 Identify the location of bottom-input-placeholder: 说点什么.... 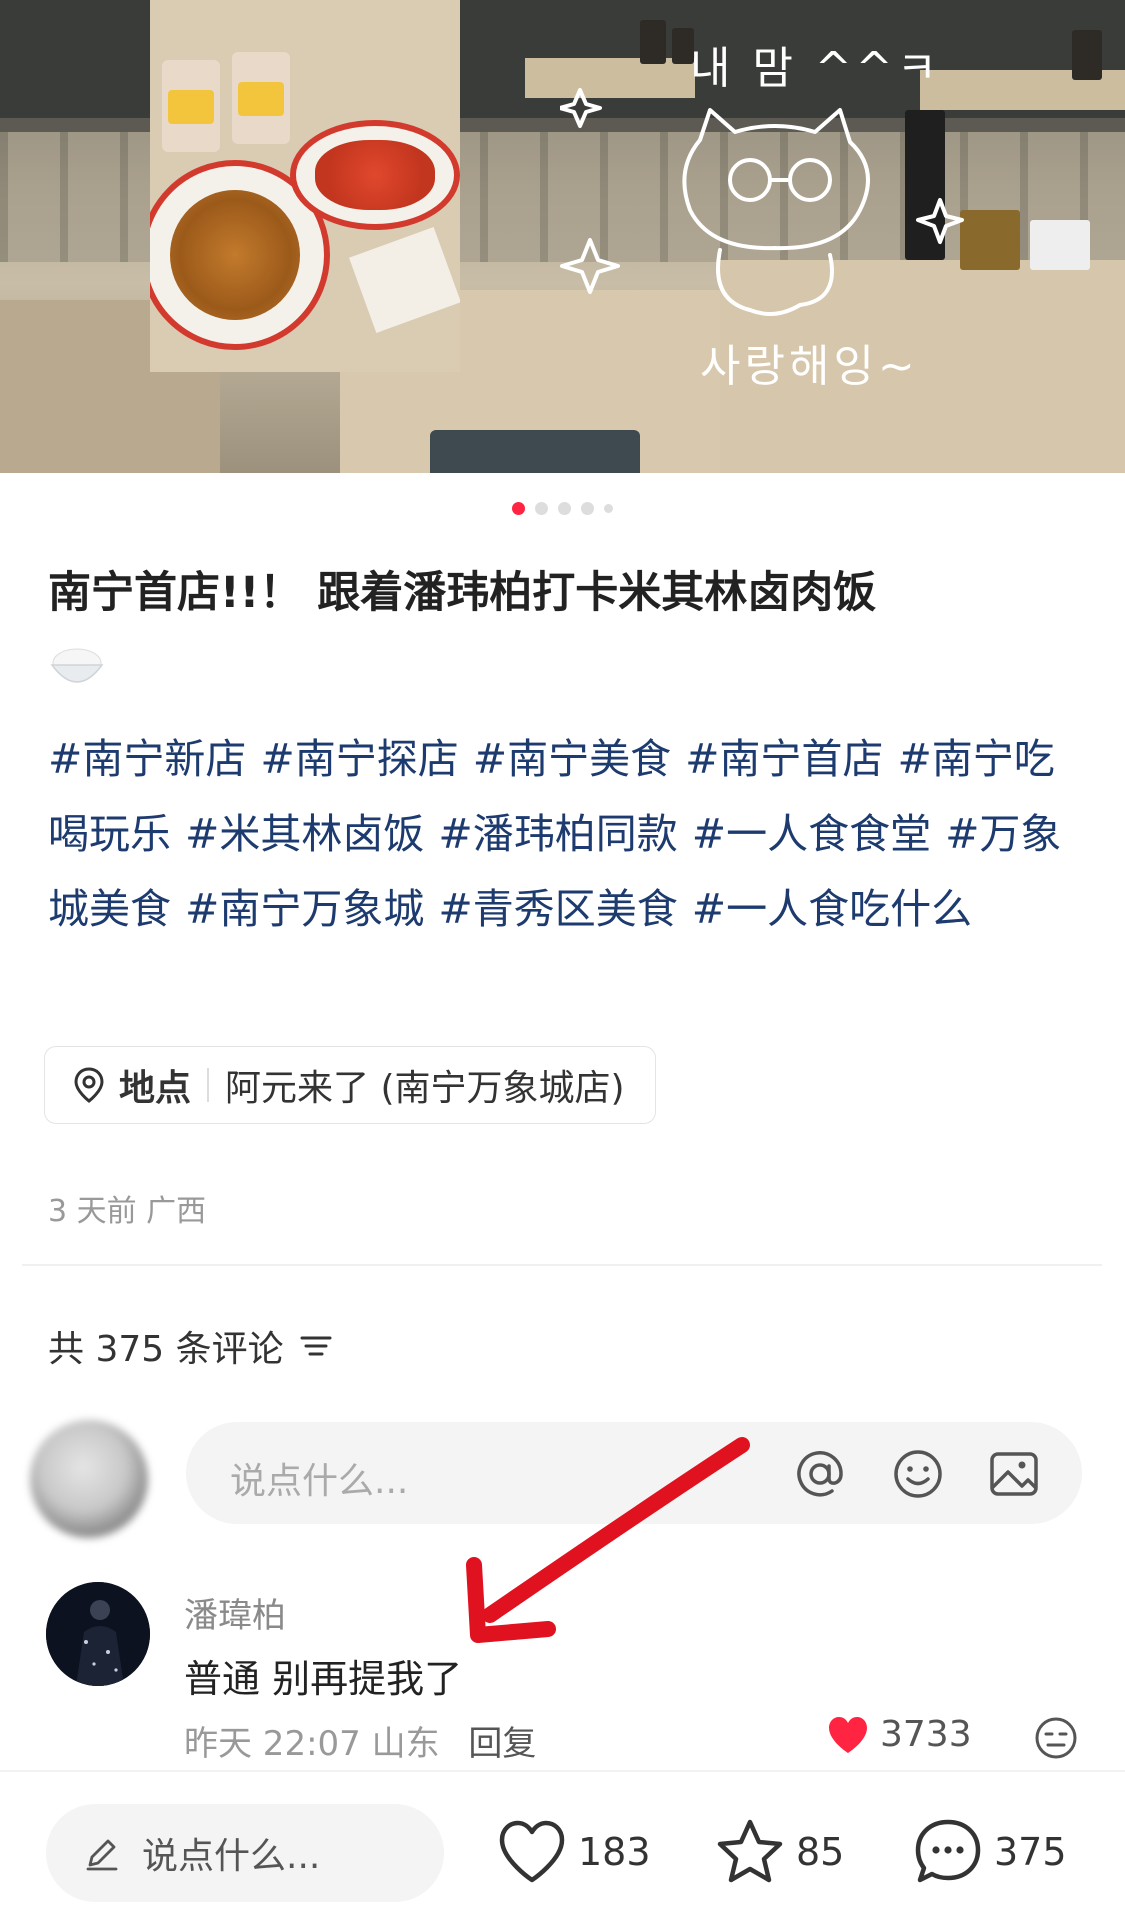
(231, 1856).